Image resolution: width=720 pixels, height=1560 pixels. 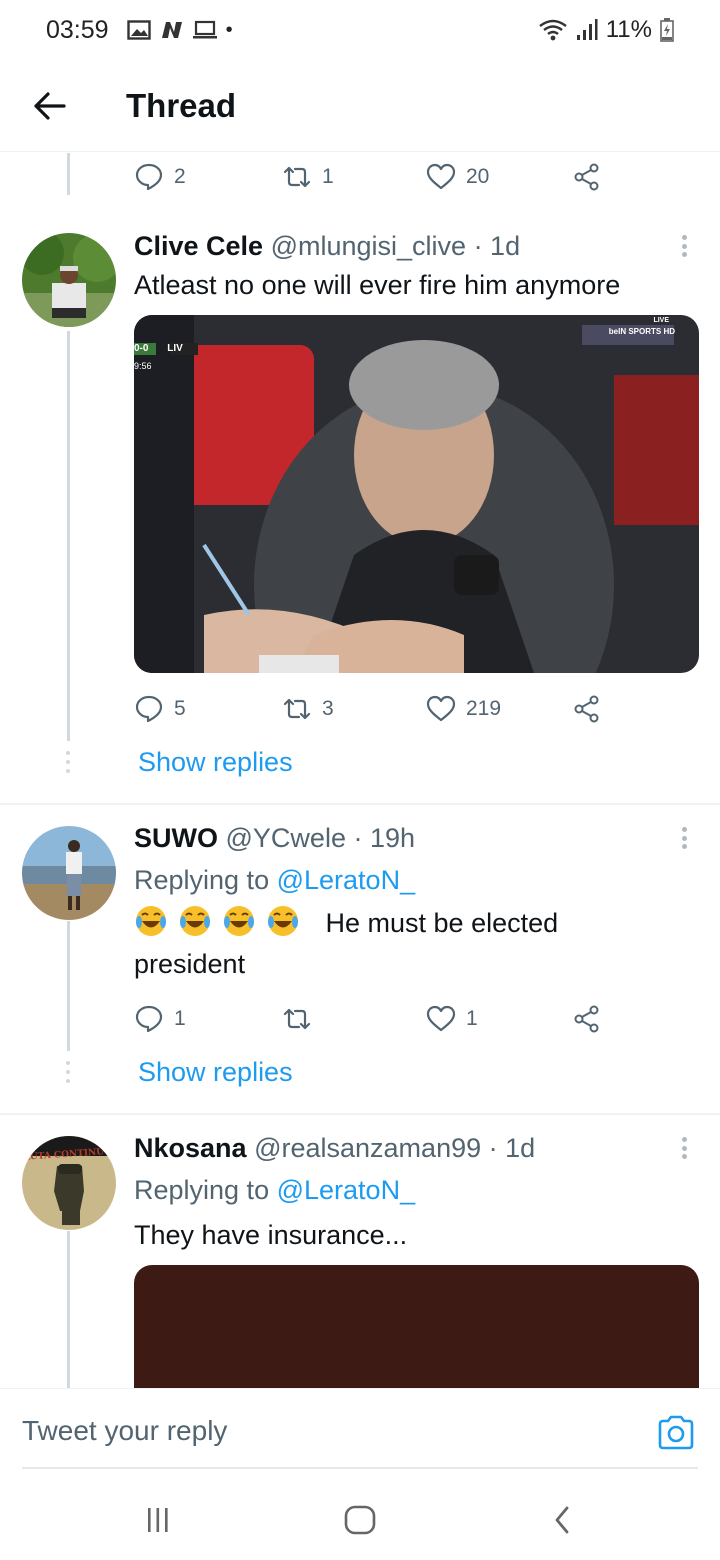 I want to click on display-name: SUWO, so click(x=176, y=838).